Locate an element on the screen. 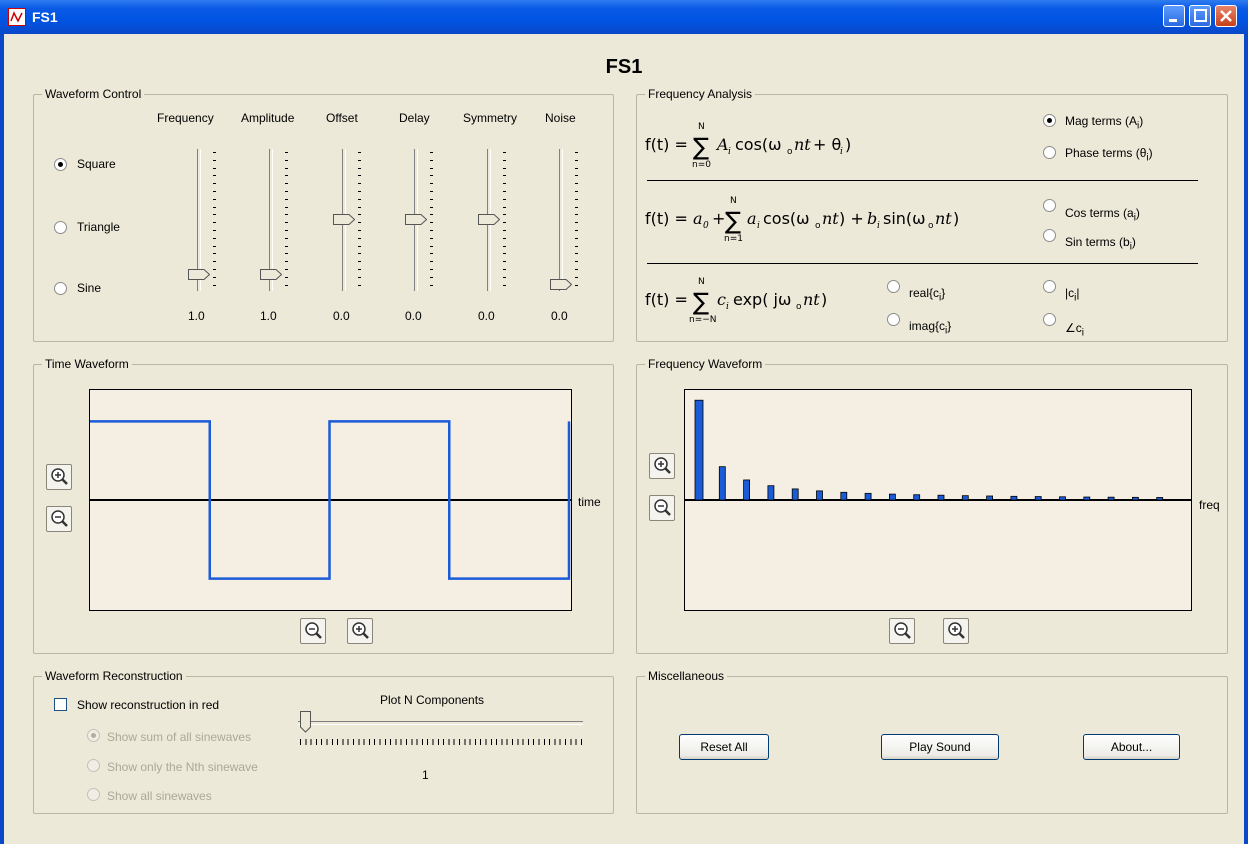 The width and height of the screenshot is (1248, 844). show-reconstruction-checkbox is located at coordinates (60, 704).